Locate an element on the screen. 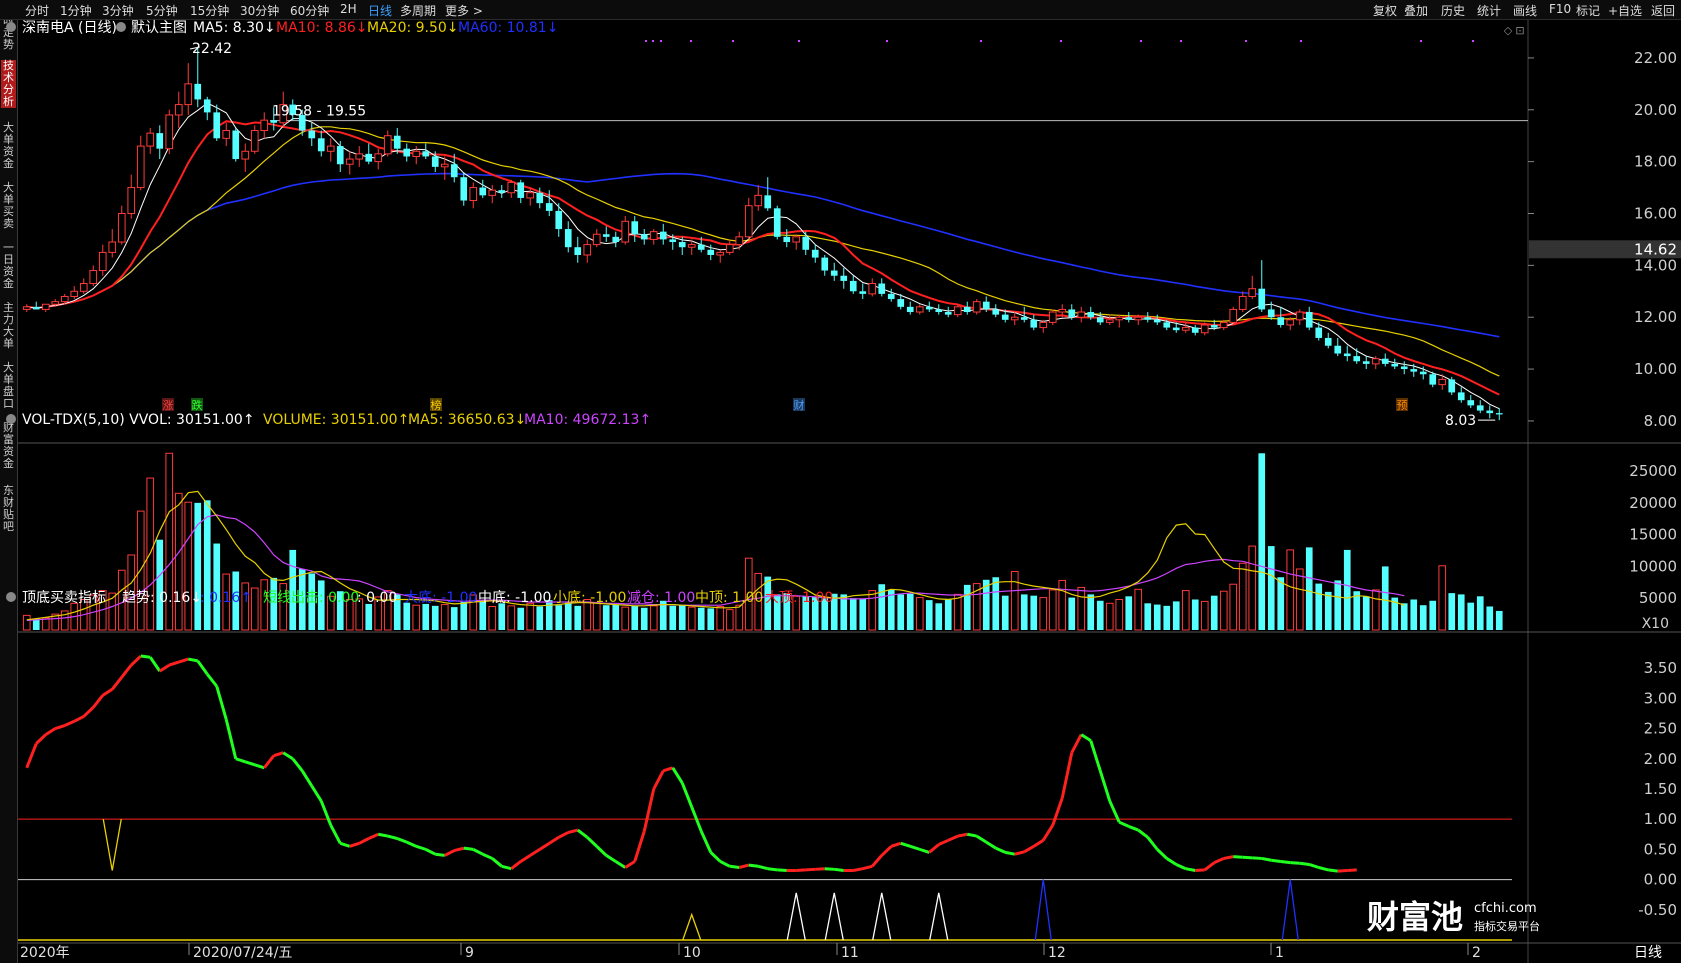  indicator-axis-tick: -0.50 is located at coordinates (1657, 910).